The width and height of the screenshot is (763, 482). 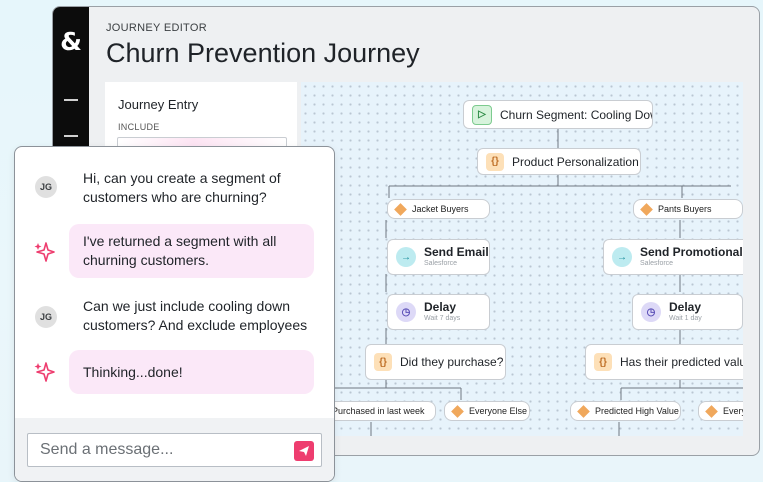 I want to click on outcome-label: Purchased in last week, so click(x=378, y=411).